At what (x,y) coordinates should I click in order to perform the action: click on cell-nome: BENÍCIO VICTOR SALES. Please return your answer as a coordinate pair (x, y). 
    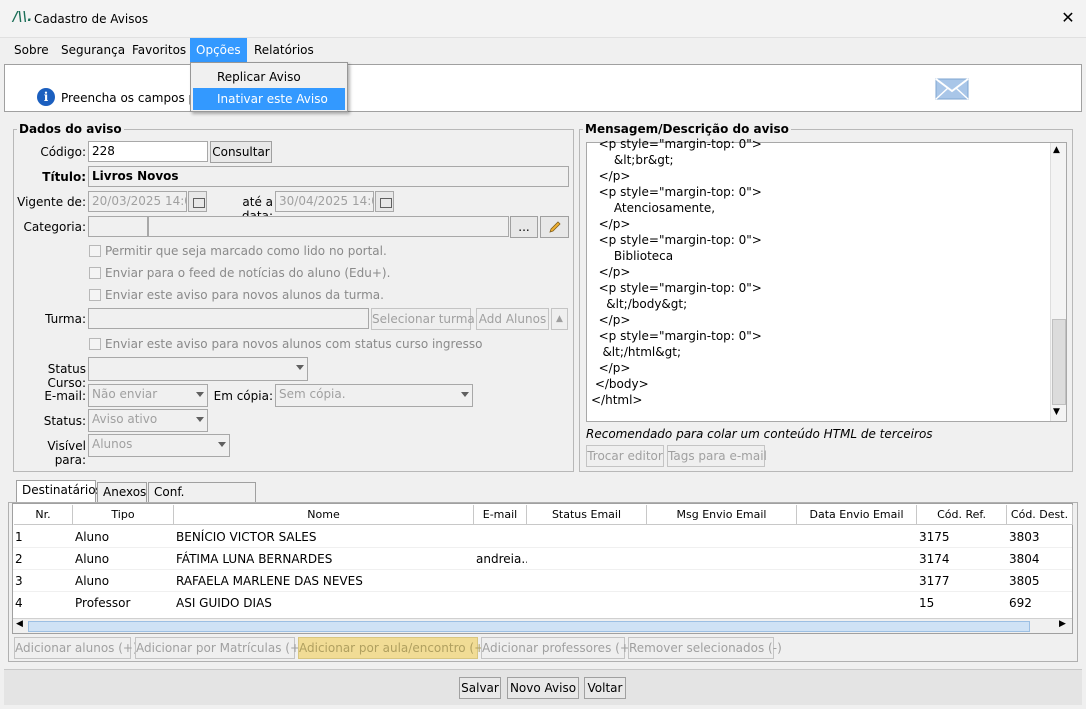
    Looking at the image, I should click on (246, 537).